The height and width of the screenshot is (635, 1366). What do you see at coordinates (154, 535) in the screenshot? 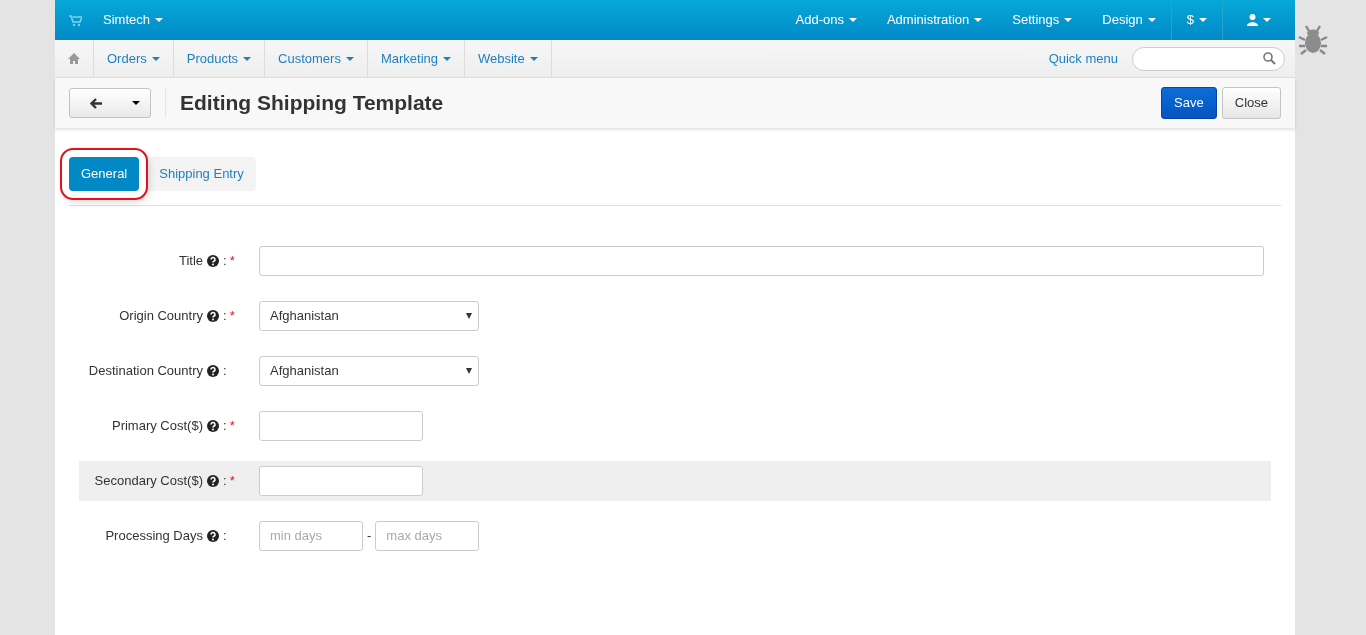
I see `field-label: Processing Days` at bounding box center [154, 535].